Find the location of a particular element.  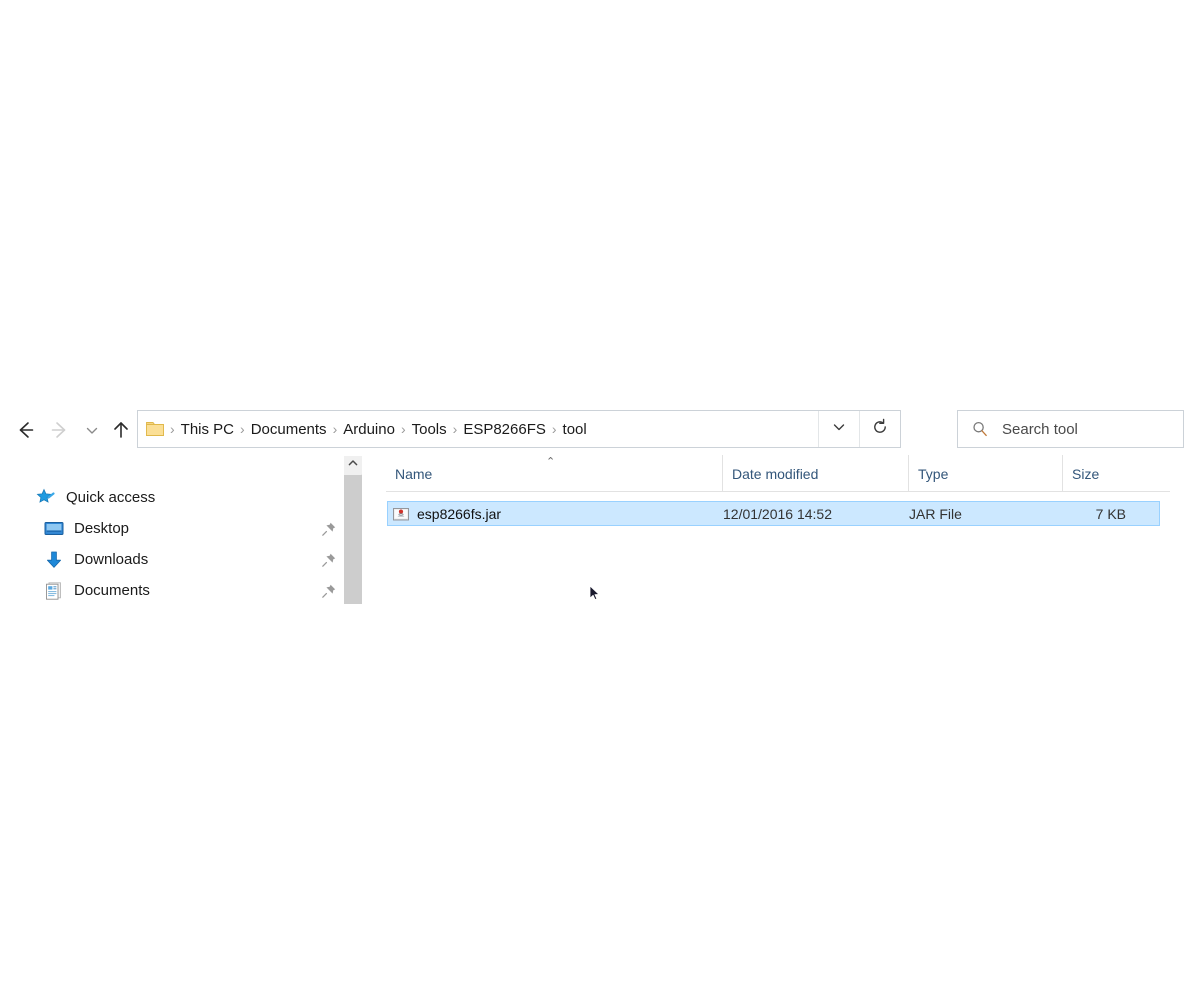

breadcrumb-item-esp8266fs: ESP8266FS is located at coordinates (504, 429).